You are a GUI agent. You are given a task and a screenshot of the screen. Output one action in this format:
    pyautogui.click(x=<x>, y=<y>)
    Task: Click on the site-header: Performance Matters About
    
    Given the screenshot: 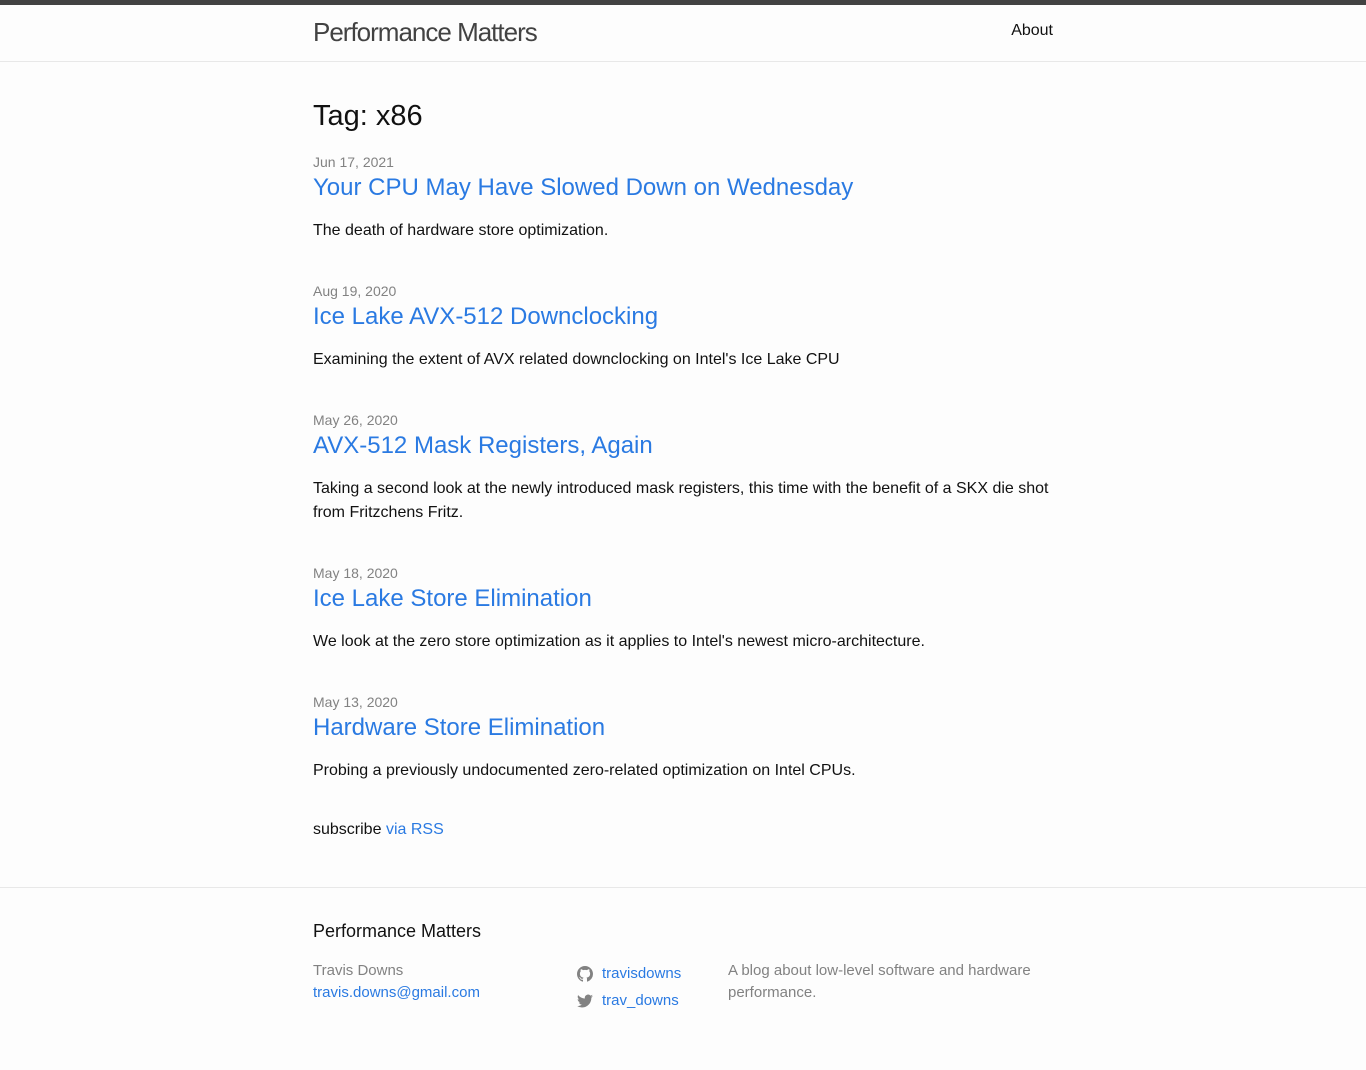 What is the action you would take?
    pyautogui.click(x=683, y=31)
    